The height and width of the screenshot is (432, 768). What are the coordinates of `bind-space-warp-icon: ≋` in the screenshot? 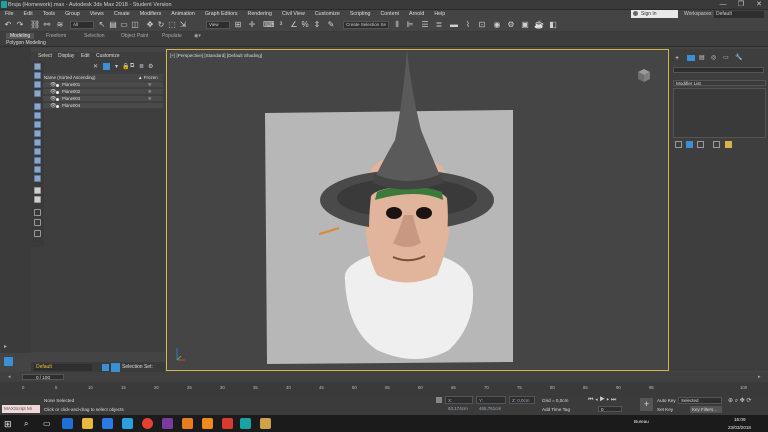 It's located at (60, 25).